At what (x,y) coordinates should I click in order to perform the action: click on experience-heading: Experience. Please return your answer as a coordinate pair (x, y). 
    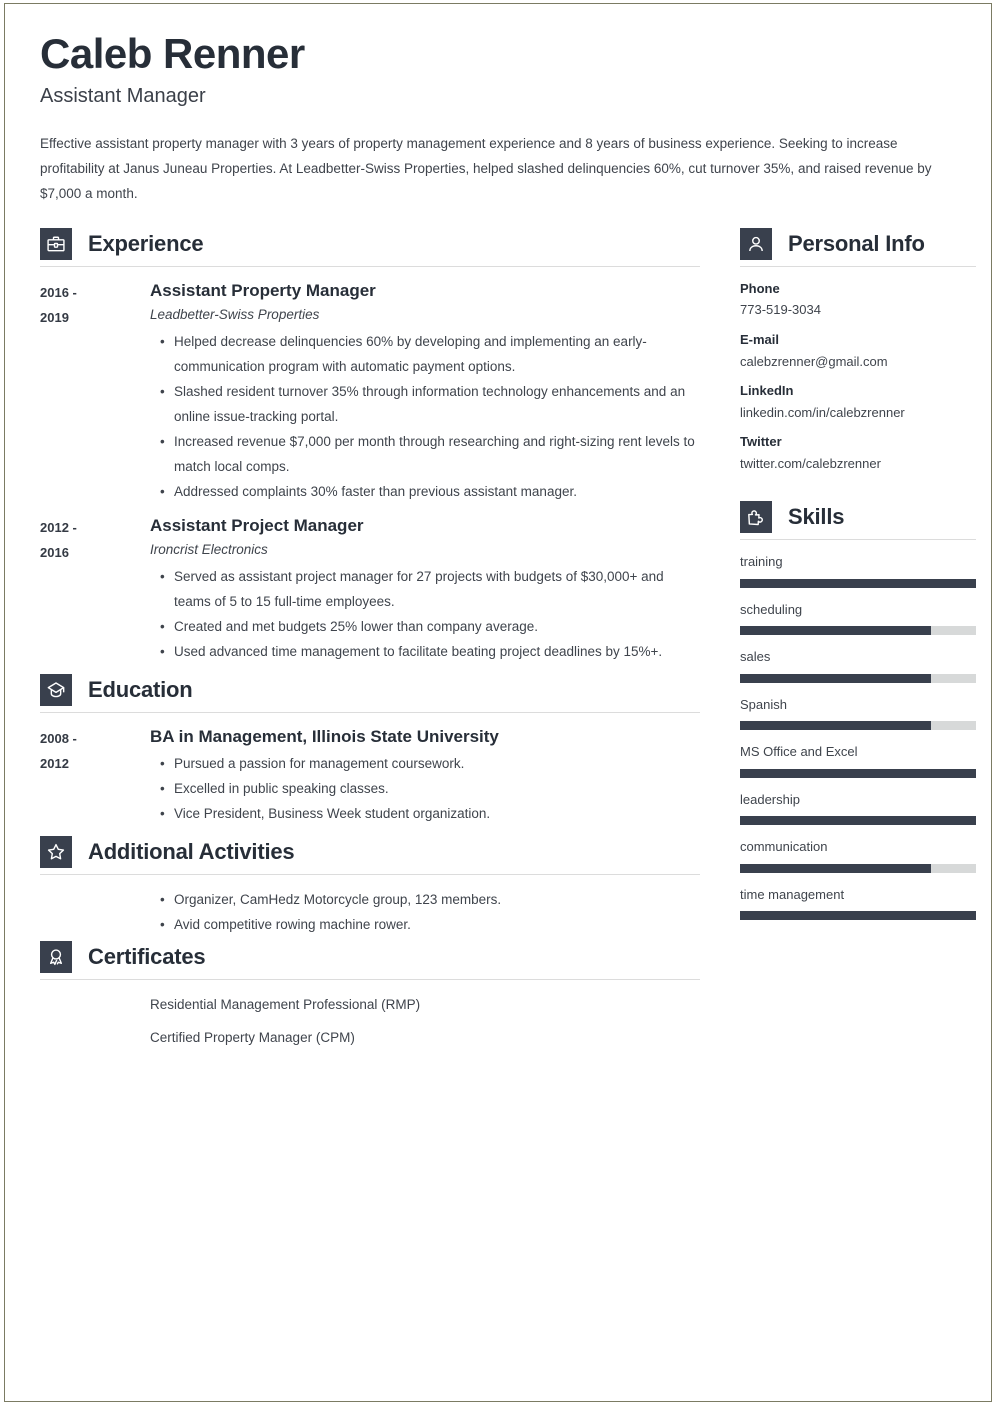
    Looking at the image, I should click on (370, 246).